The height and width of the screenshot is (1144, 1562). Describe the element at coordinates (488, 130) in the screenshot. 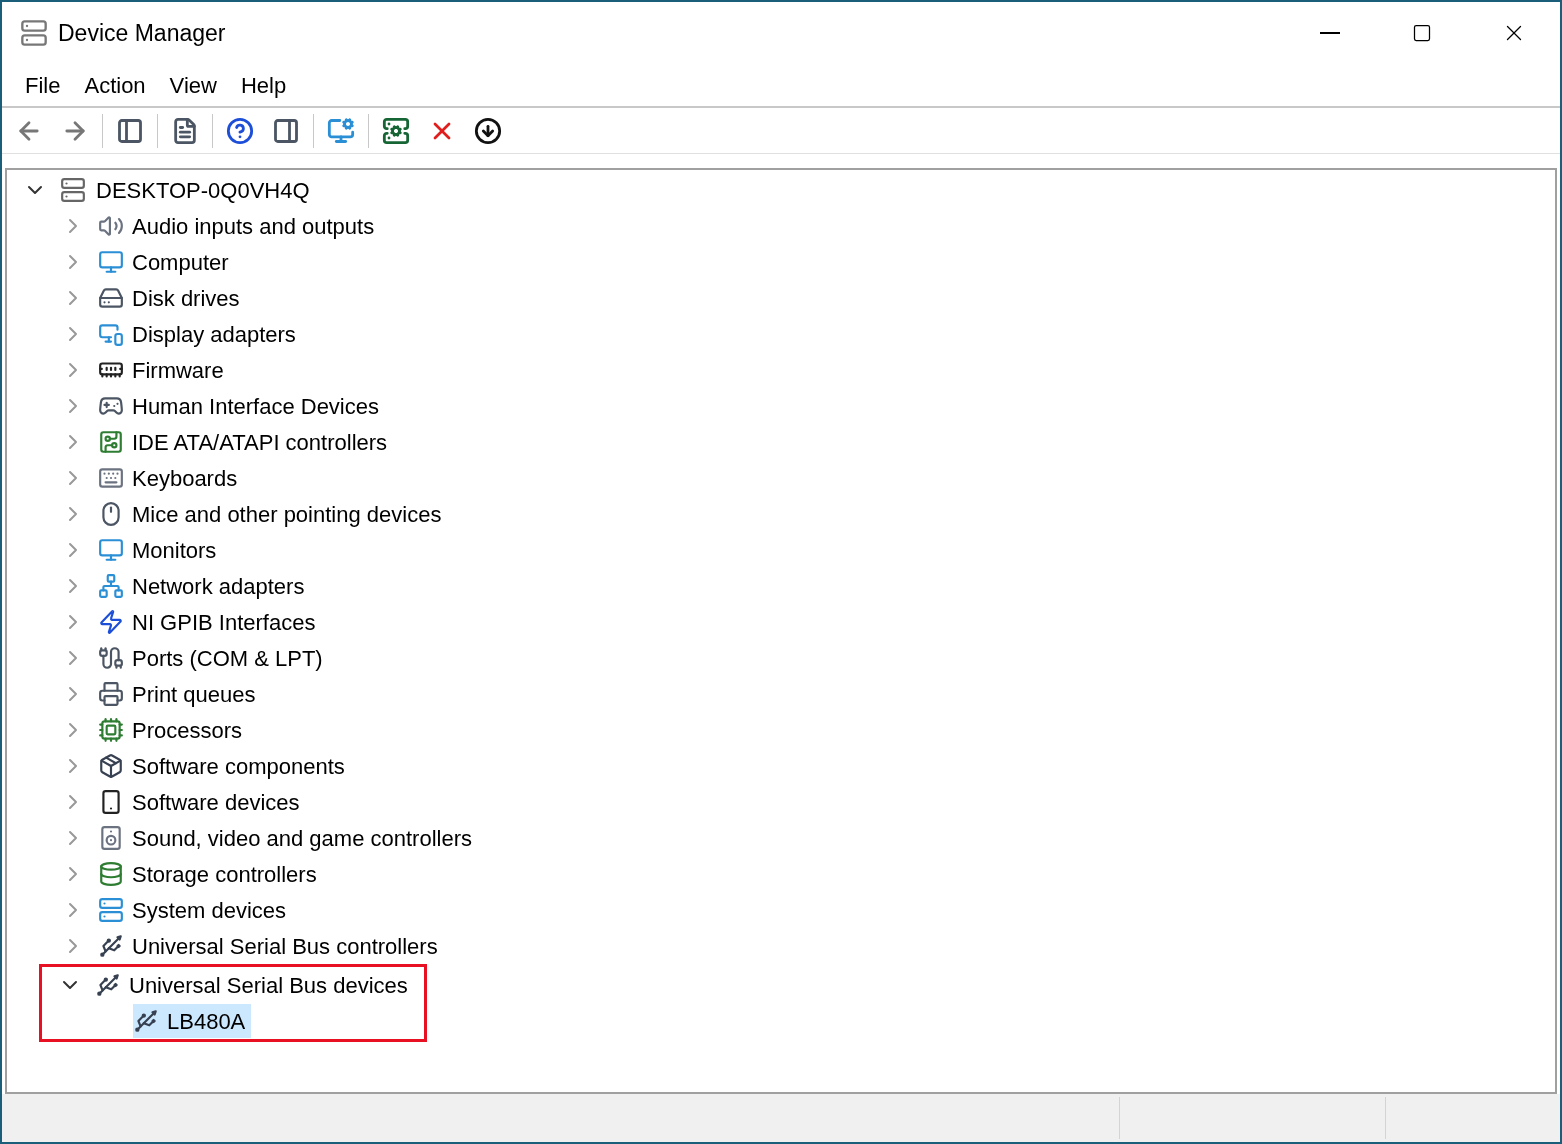

I see `down-arrow-circle-icon` at that location.